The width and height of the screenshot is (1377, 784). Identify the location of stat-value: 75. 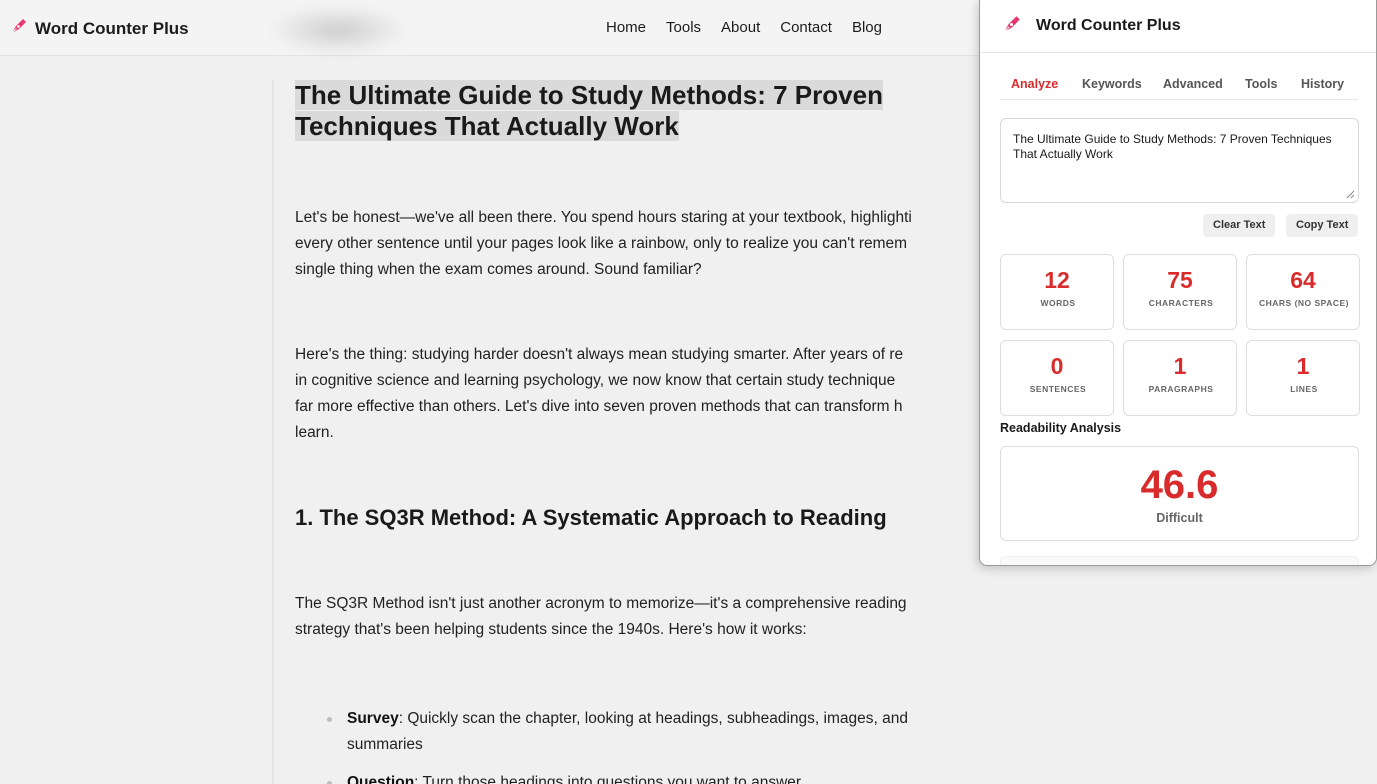
(1180, 280).